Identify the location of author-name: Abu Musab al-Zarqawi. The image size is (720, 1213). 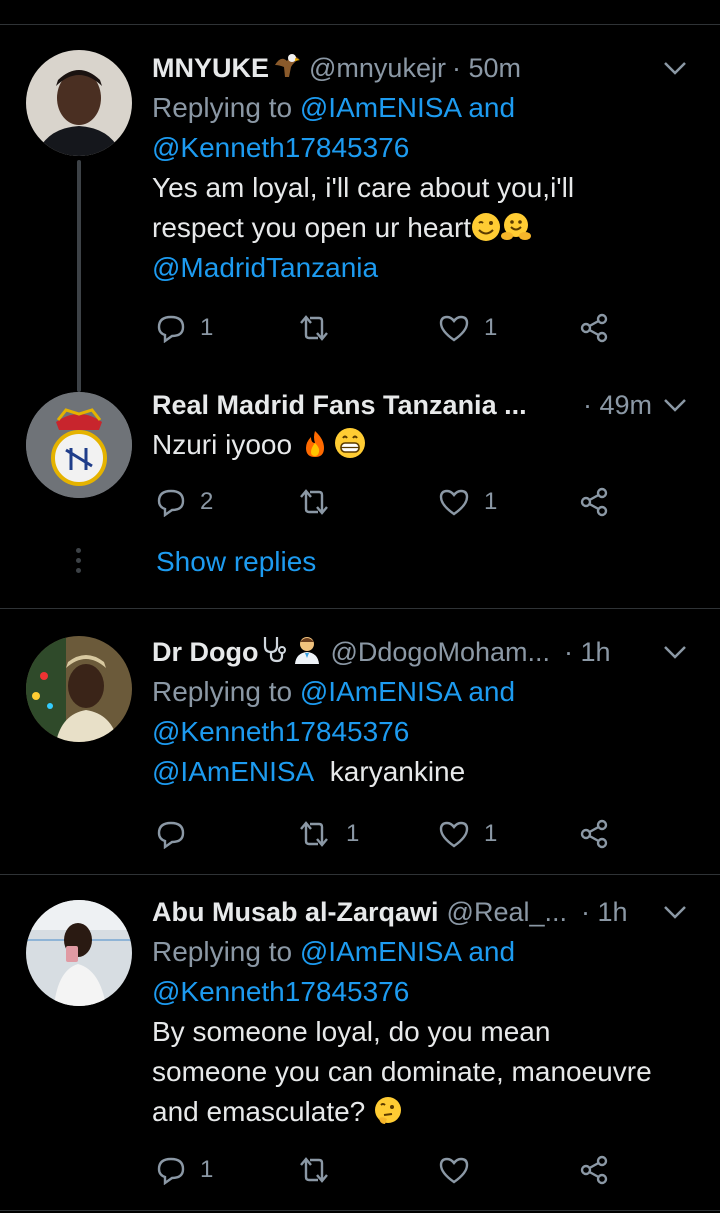
(295, 912).